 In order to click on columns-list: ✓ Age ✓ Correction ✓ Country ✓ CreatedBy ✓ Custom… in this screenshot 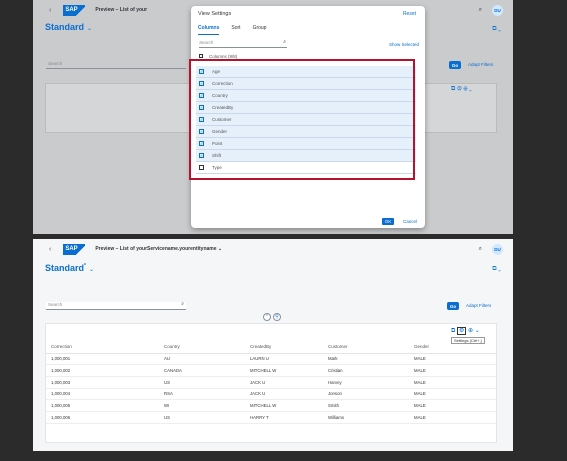, I will do `click(306, 120)`.